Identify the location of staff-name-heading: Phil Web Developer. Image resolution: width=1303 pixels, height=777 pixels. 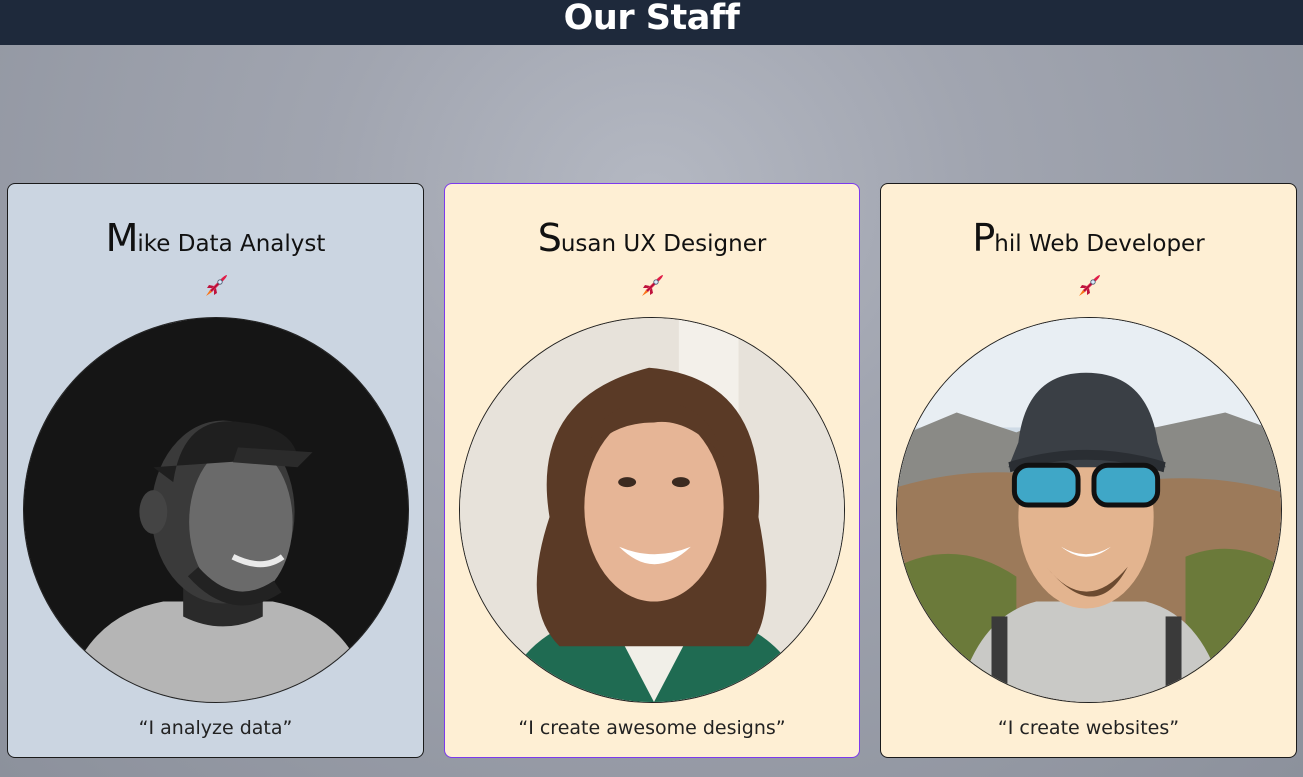
(1088, 238).